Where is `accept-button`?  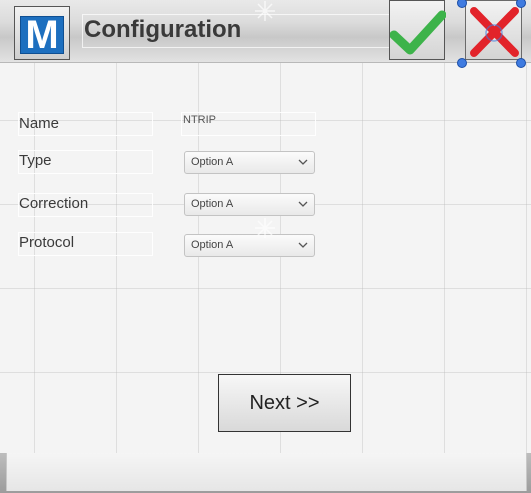
accept-button is located at coordinates (417, 30).